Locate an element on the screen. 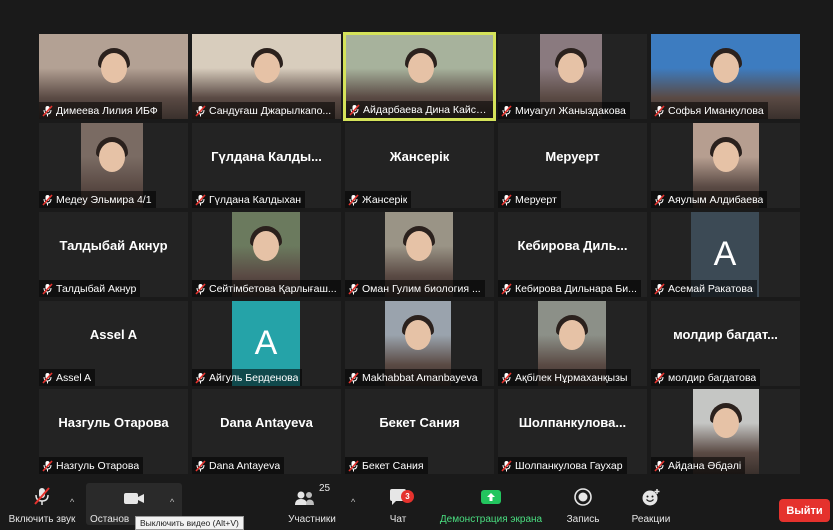 Image resolution: width=833 pixels, height=530 pixels. stop-video-tooltip: Выключить видео (Alt+V) is located at coordinates (189, 523).